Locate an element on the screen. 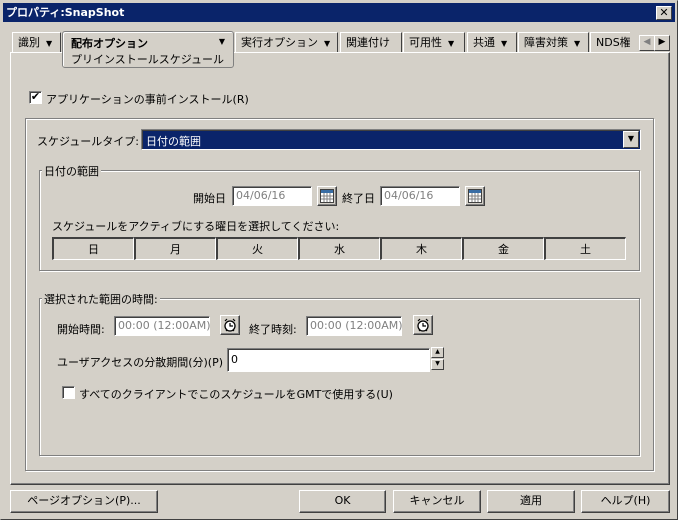 This screenshot has width=678, height=520. tab-common: 共通 ▼ is located at coordinates (492, 42).